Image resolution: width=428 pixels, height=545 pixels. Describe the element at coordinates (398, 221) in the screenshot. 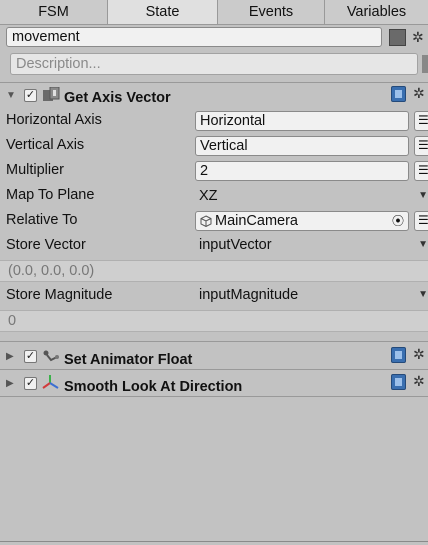

I see `object-picker-icon: ⦿` at that location.